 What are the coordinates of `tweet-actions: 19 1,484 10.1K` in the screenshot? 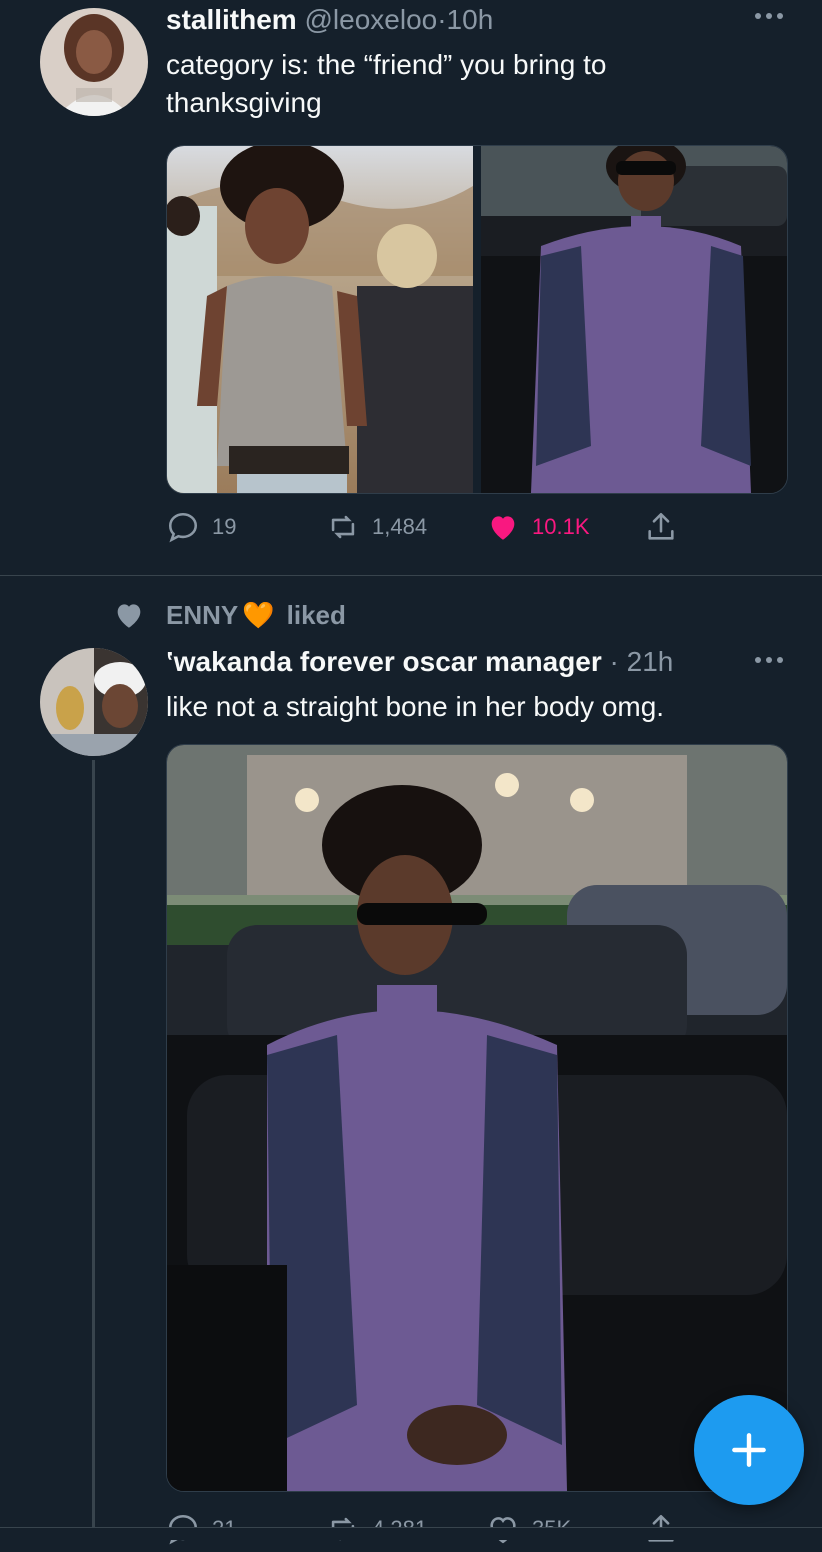 It's located at (436, 530).